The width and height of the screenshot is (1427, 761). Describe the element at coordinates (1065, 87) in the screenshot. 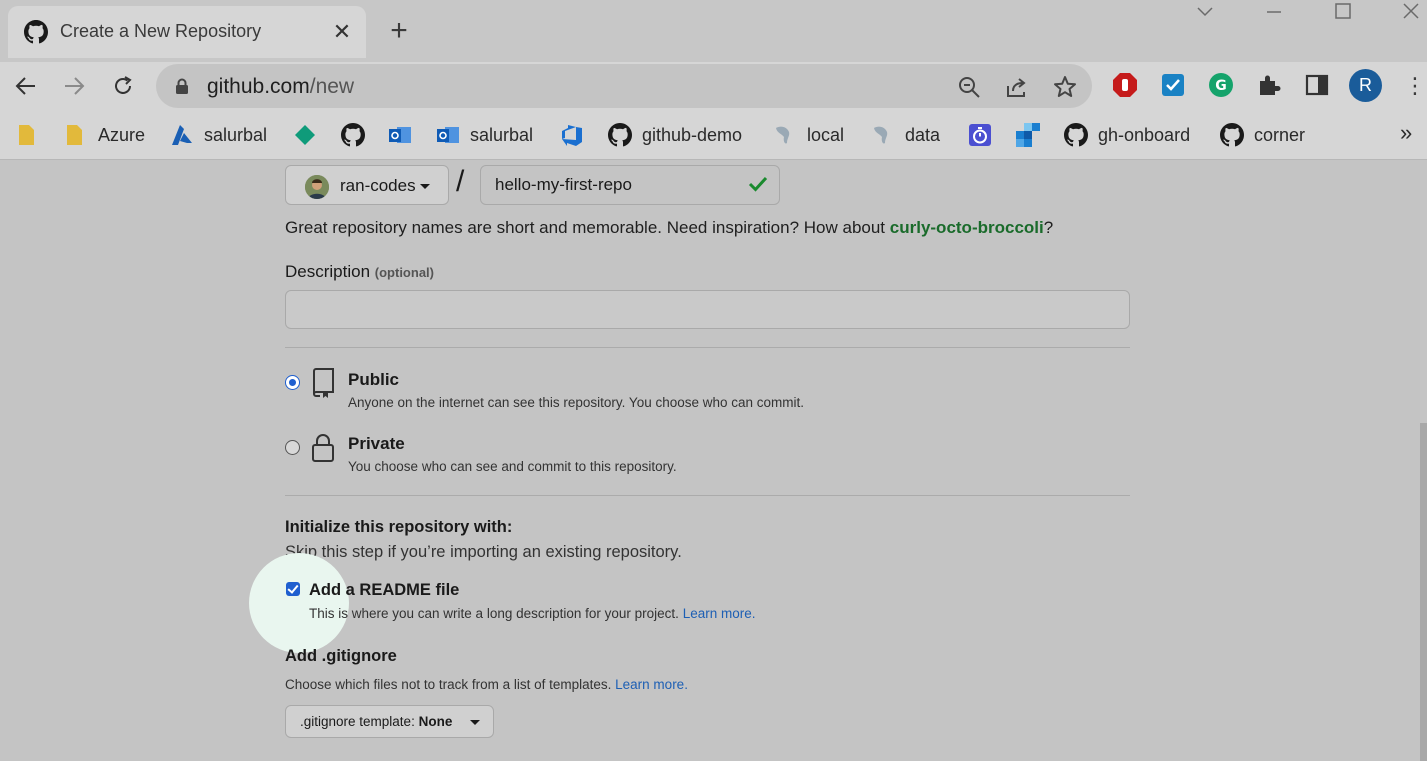

I see `bookmark-star-icon` at that location.